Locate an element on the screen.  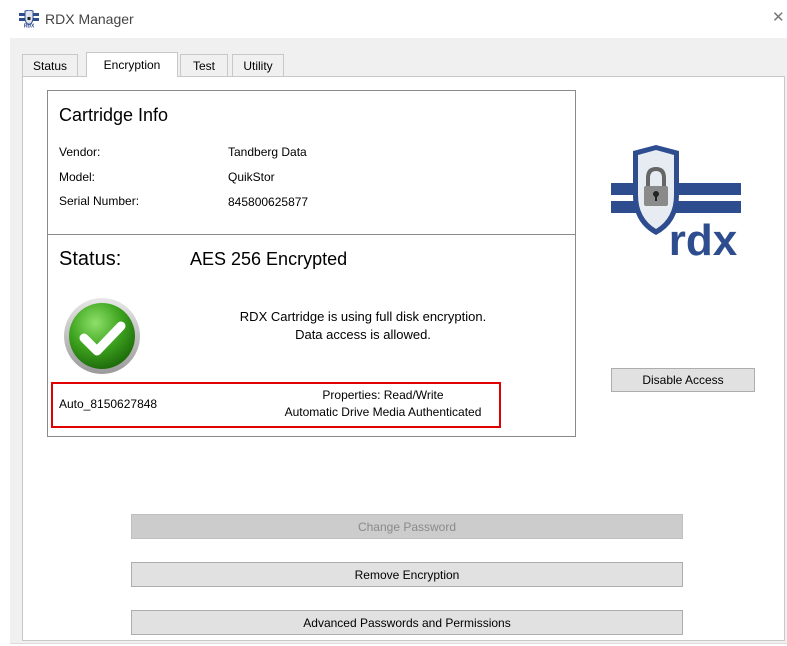
vendor-label: Vendor: is located at coordinates (80, 152).